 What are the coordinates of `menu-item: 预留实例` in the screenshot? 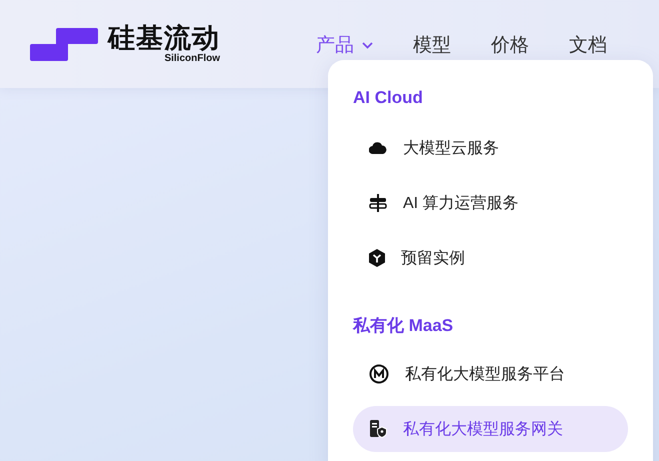 It's located at (490, 258).